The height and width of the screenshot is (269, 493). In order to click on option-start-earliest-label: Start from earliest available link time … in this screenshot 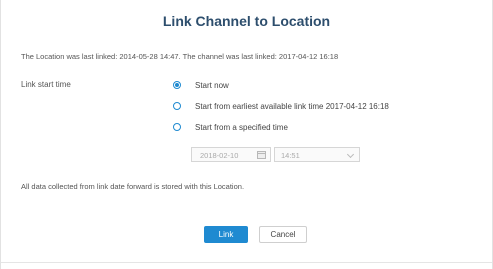, I will do `click(292, 106)`.